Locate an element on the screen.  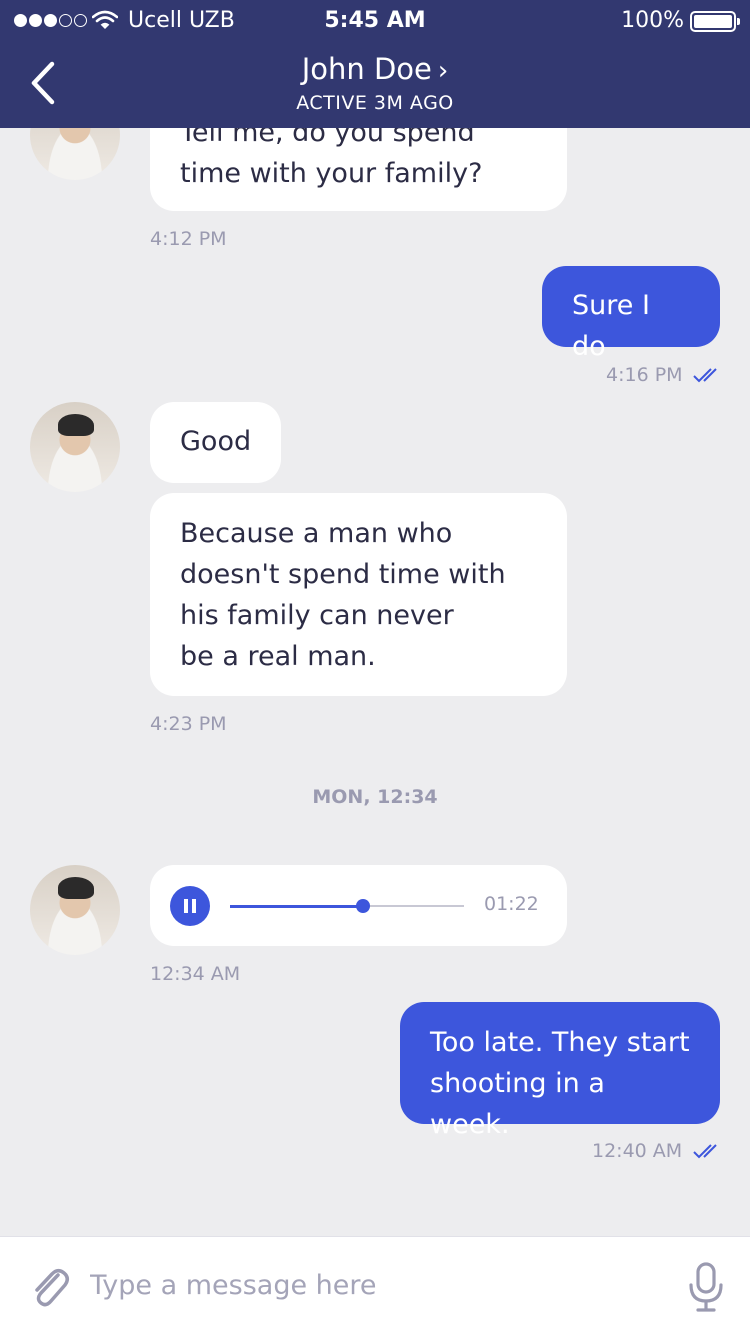
message-time: 12:34 AM is located at coordinates (195, 974).